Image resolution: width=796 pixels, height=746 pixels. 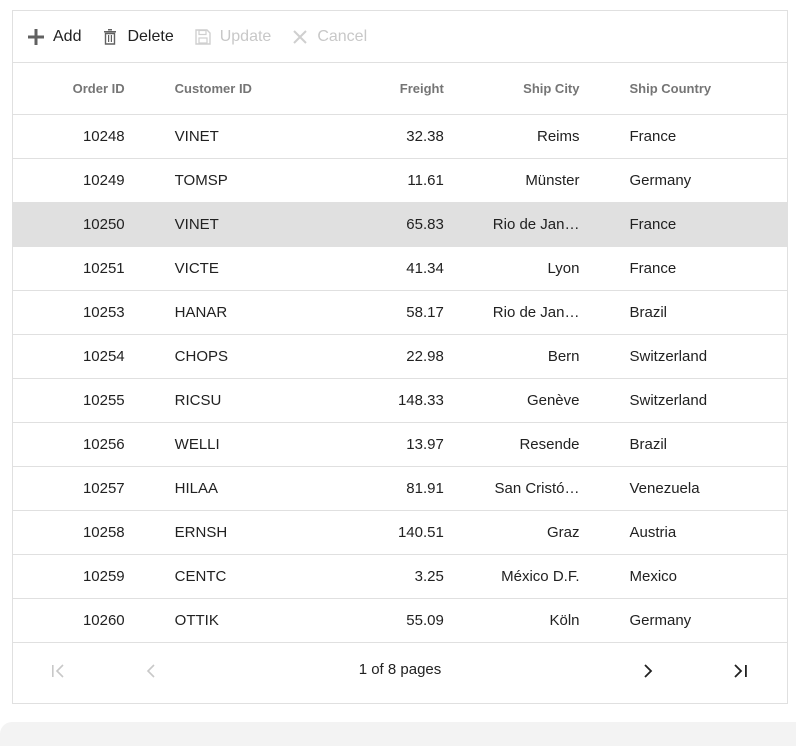 What do you see at coordinates (196, 488) in the screenshot?
I see `cell-customer-id: HILAA` at bounding box center [196, 488].